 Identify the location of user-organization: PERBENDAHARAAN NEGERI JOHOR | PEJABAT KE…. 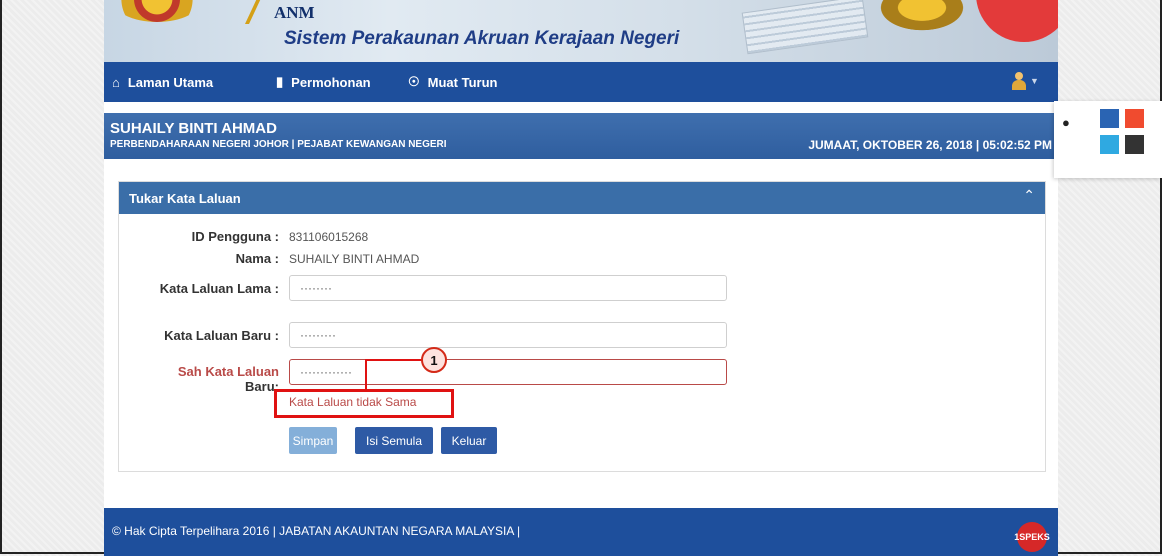
(278, 144).